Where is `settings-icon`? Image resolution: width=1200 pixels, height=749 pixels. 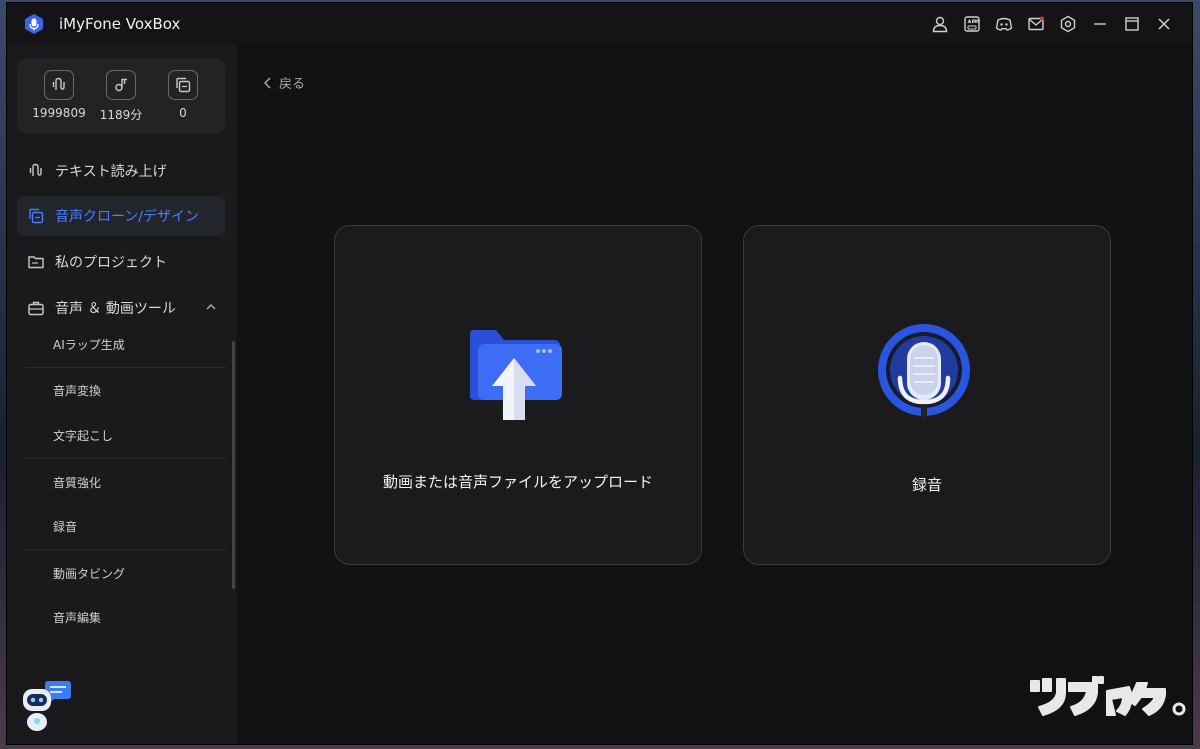
settings-icon is located at coordinates (1068, 24).